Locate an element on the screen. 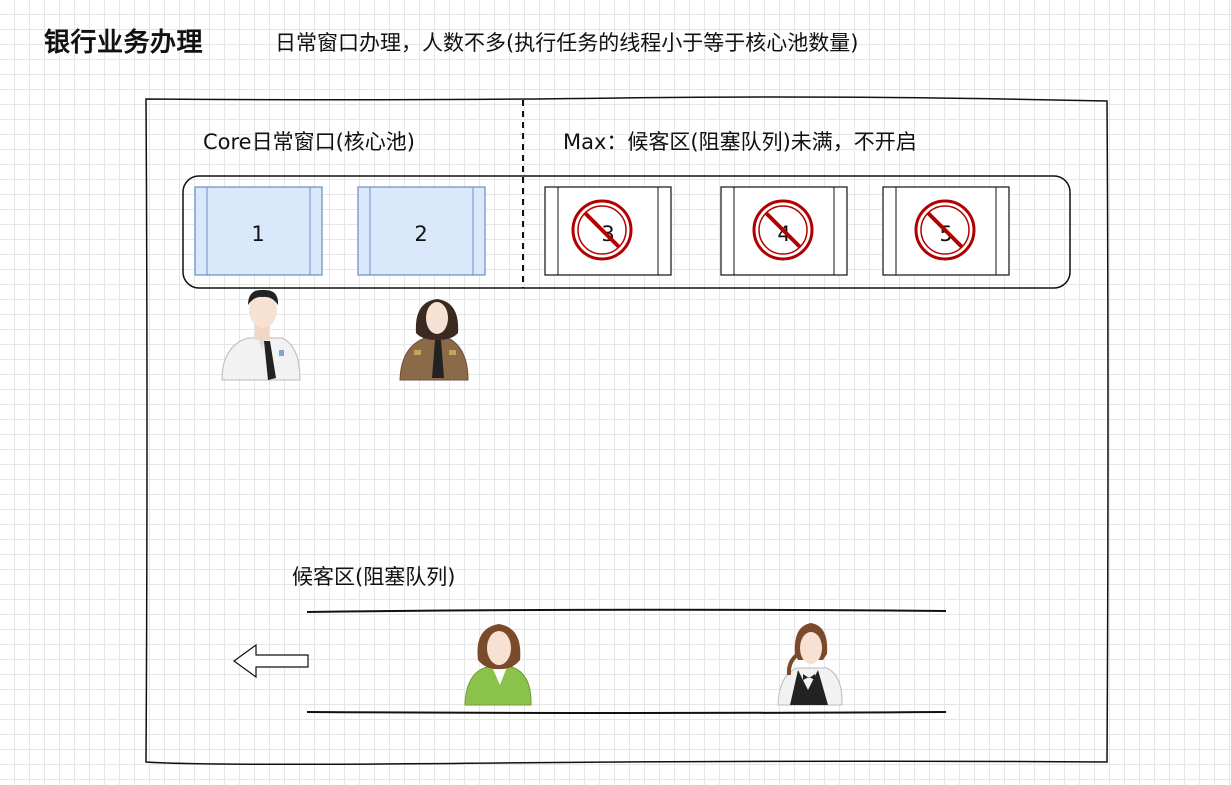 The width and height of the screenshot is (1231, 785). core-window-2-number: 2 is located at coordinates (420, 234).